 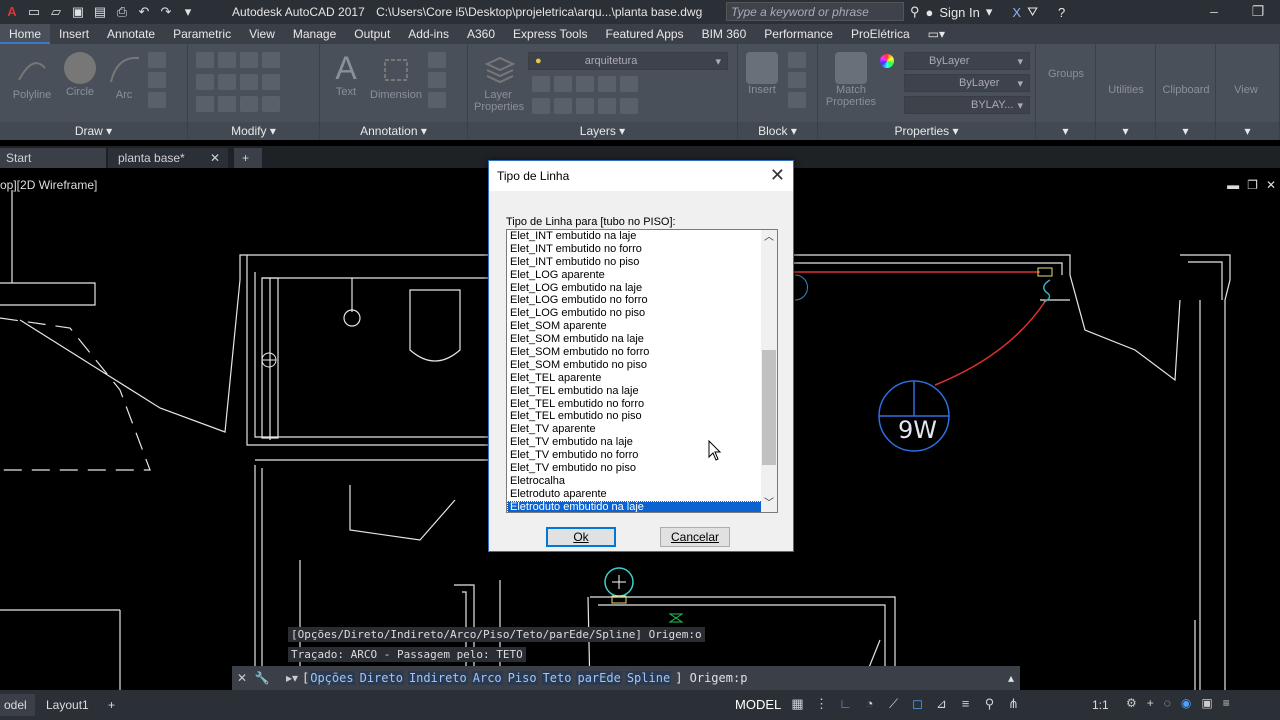 What do you see at coordinates (634, 481) in the screenshot?
I see `linetype-list-item: Eletrocalha` at bounding box center [634, 481].